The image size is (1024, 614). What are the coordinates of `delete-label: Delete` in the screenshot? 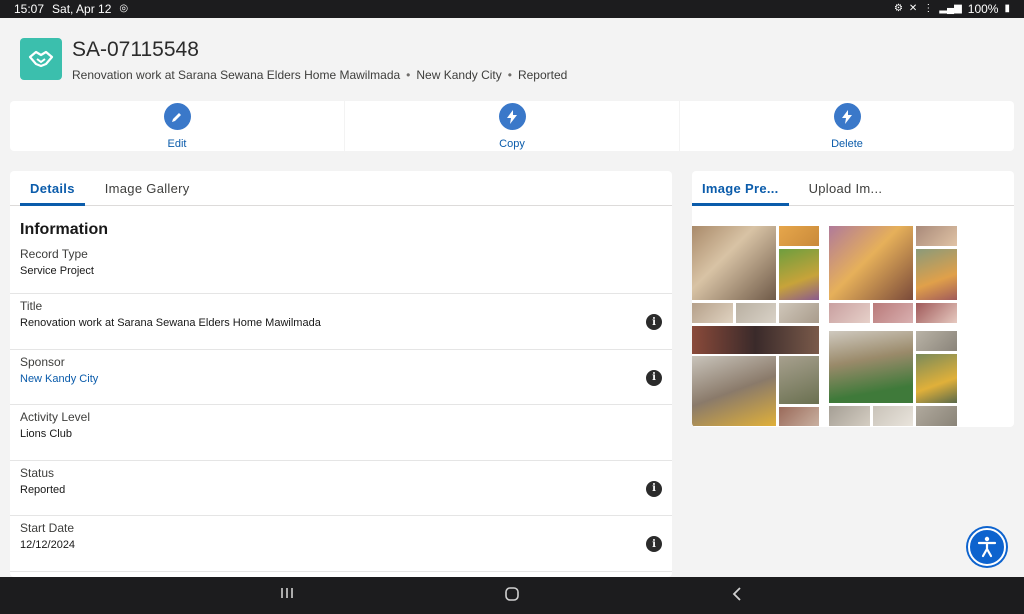 It's located at (847, 144).